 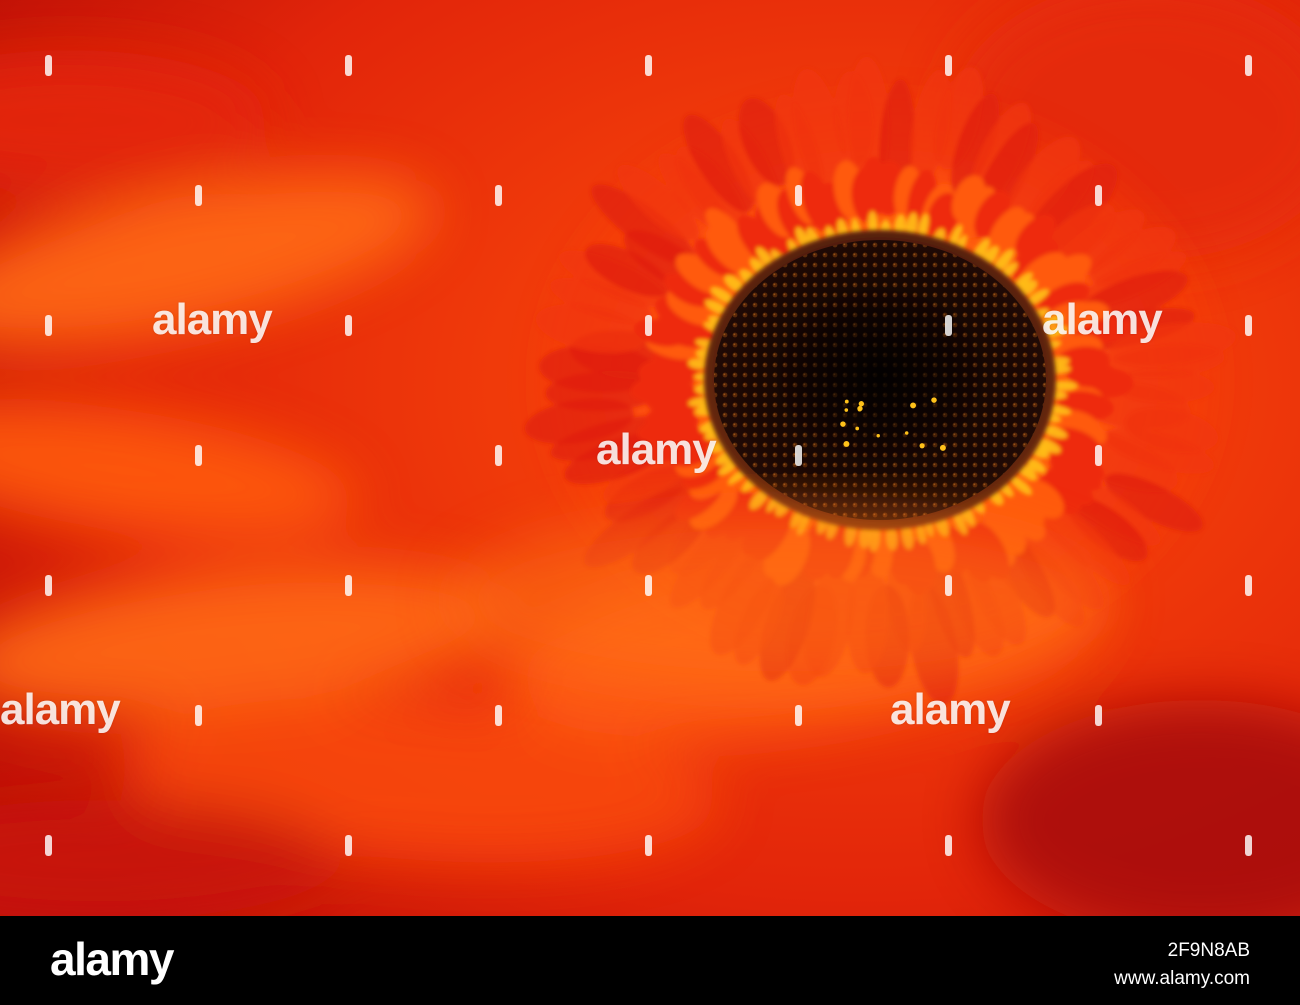 What do you see at coordinates (112, 959) in the screenshot?
I see `alamy-logo: alamy` at bounding box center [112, 959].